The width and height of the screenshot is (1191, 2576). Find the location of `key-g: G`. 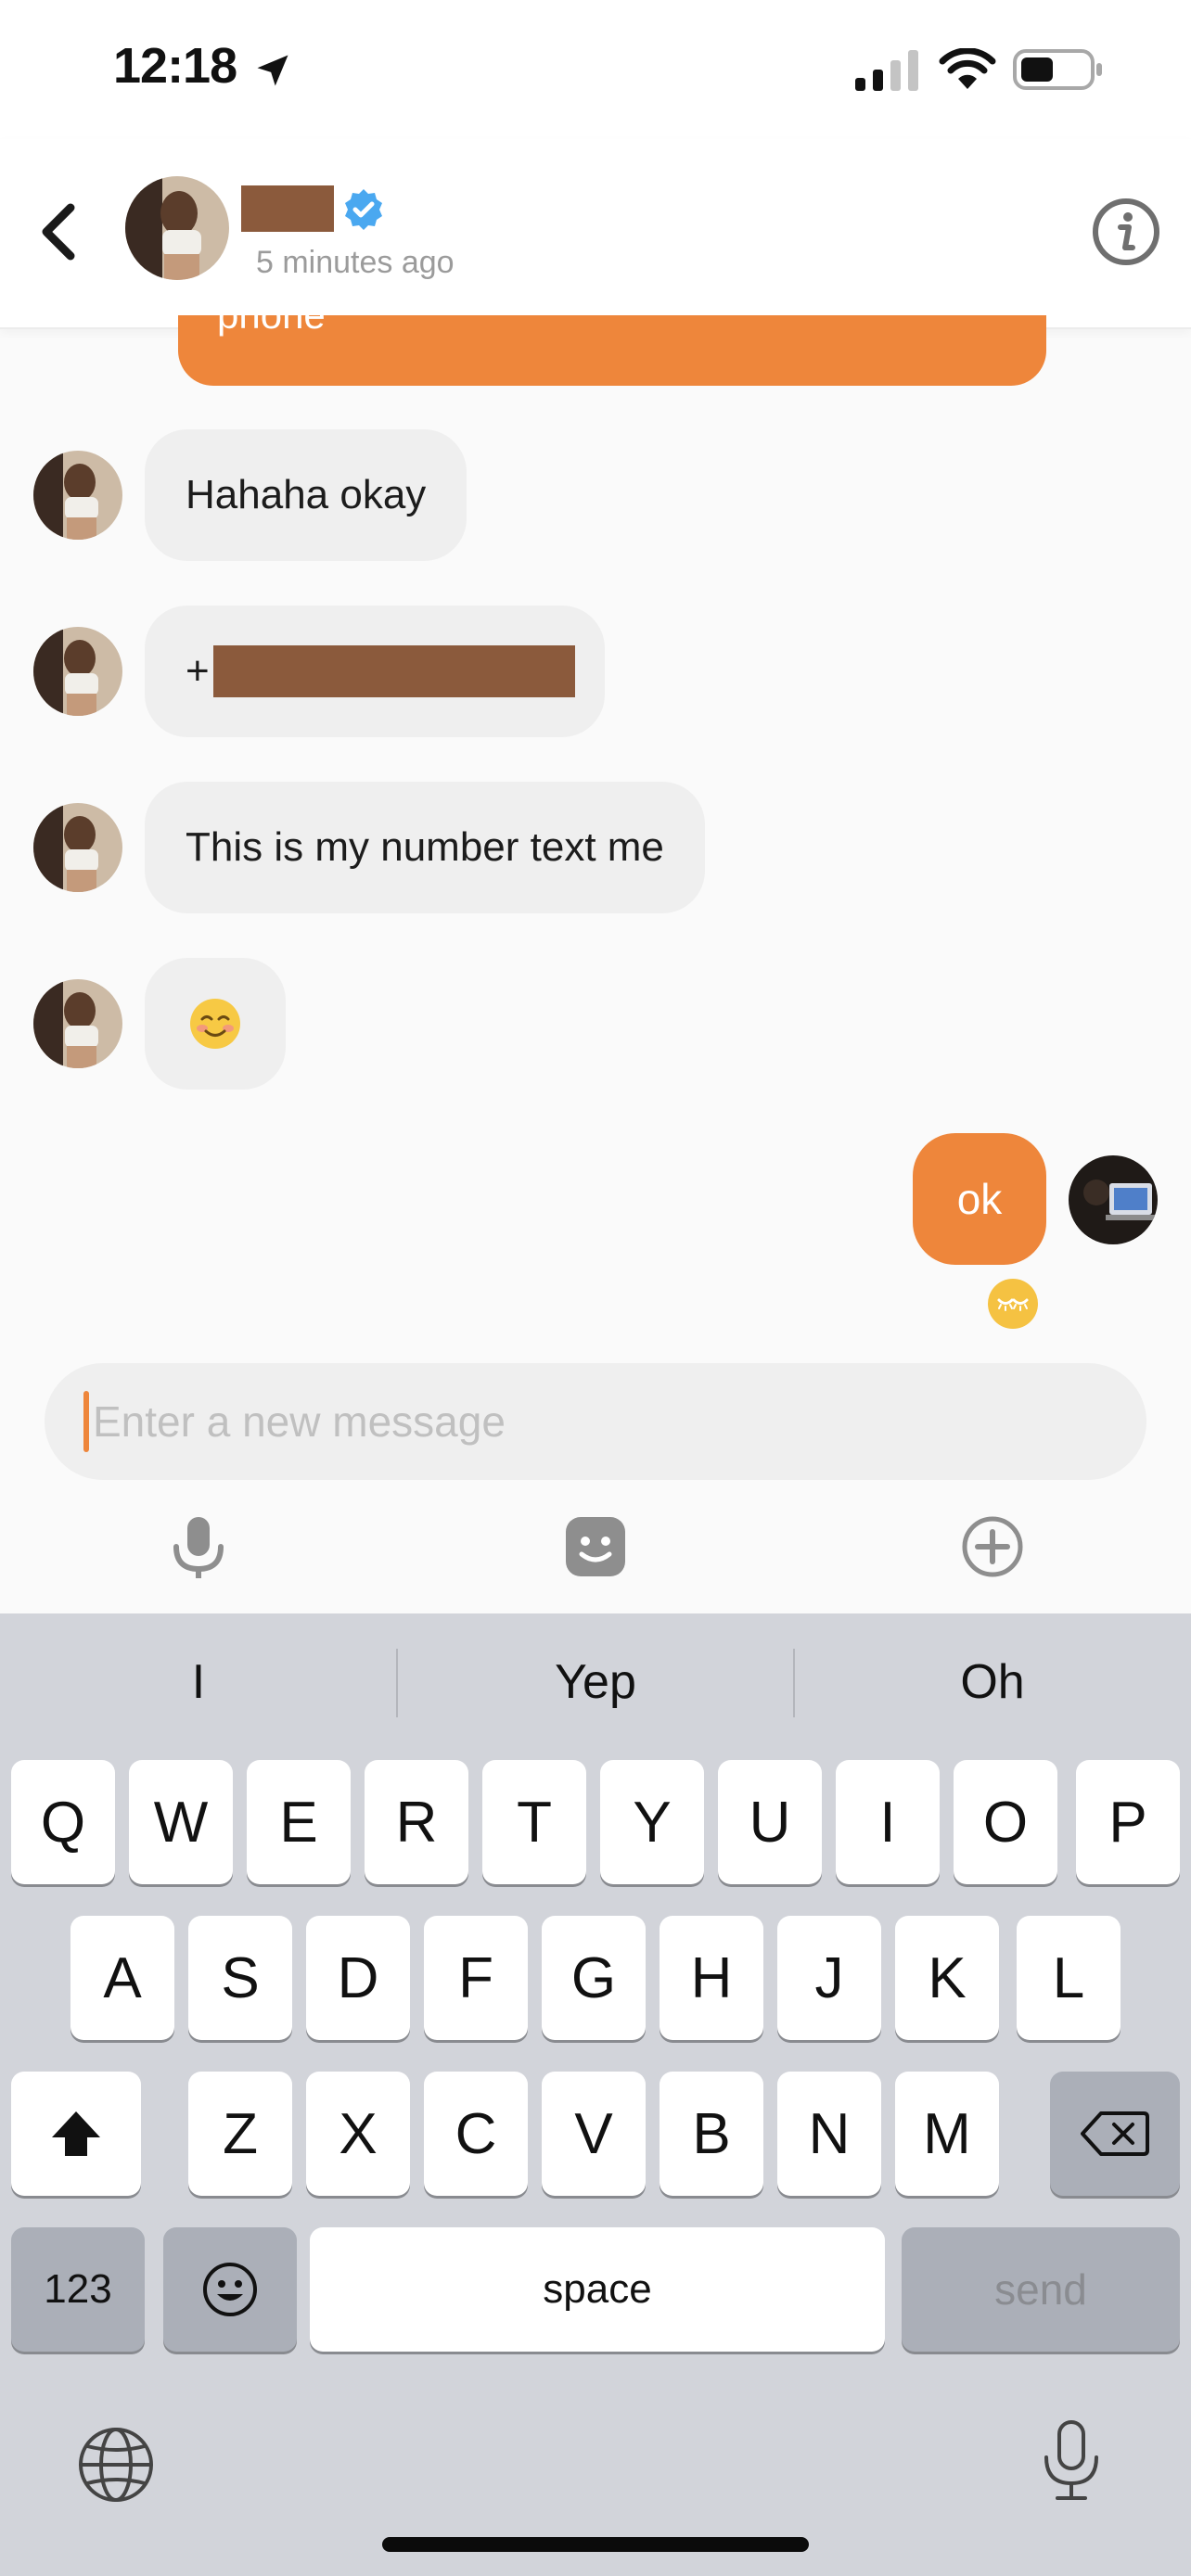

key-g: G is located at coordinates (594, 1978).